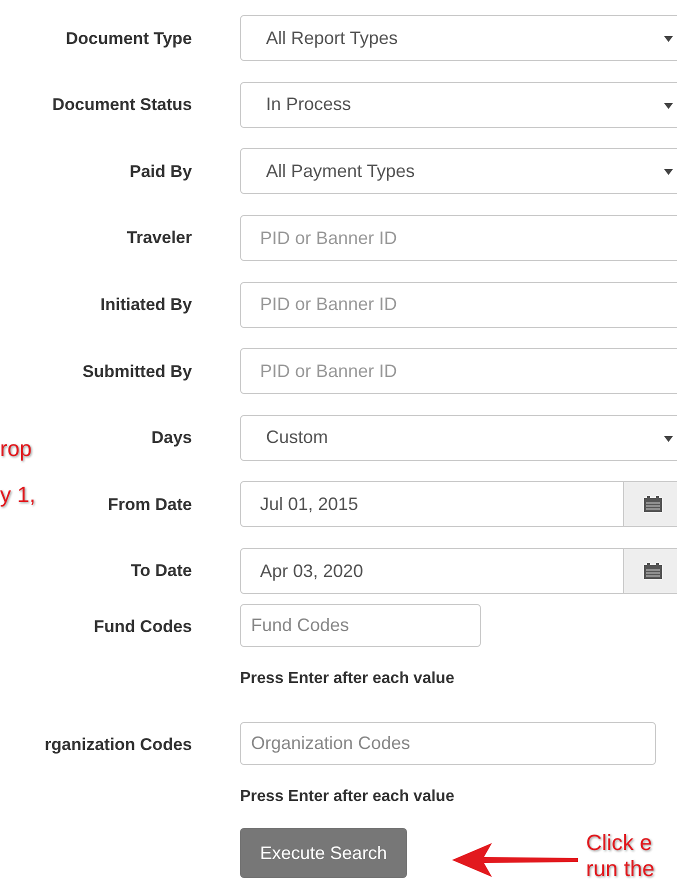 The image size is (677, 883). I want to click on annotation-text: rop, so click(16, 449).